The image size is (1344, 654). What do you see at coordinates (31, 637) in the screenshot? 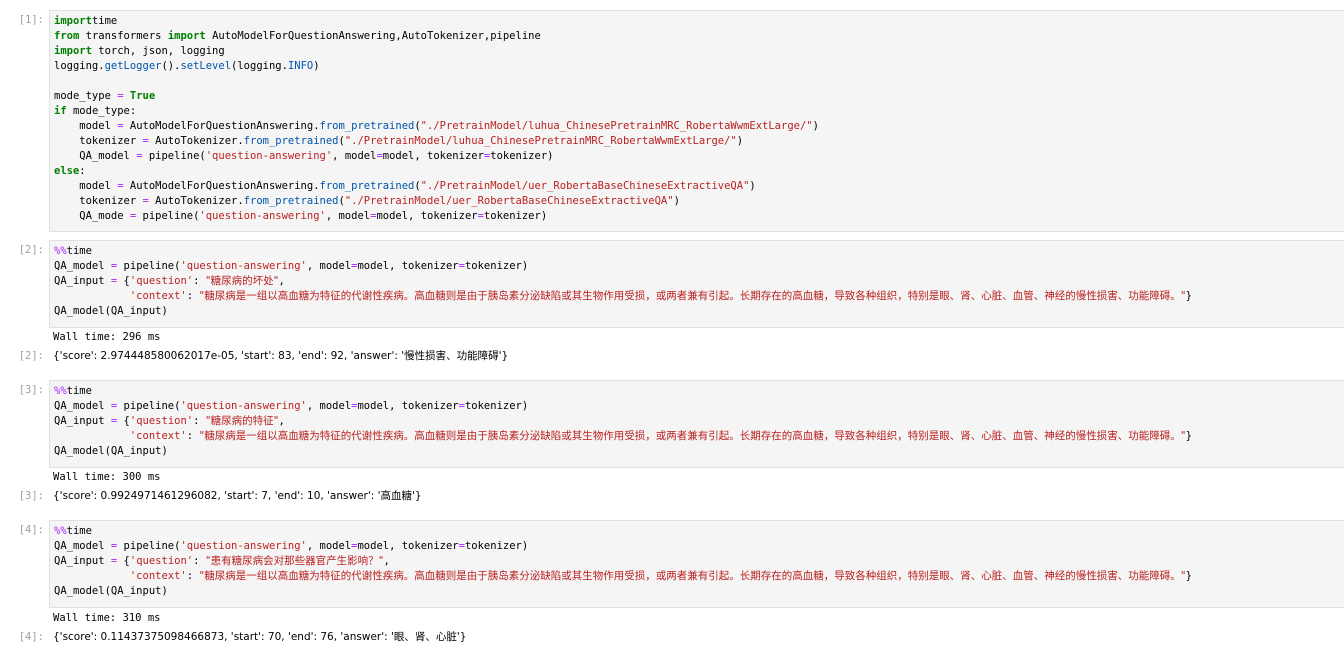
I see `output-prompt: [4]:` at bounding box center [31, 637].